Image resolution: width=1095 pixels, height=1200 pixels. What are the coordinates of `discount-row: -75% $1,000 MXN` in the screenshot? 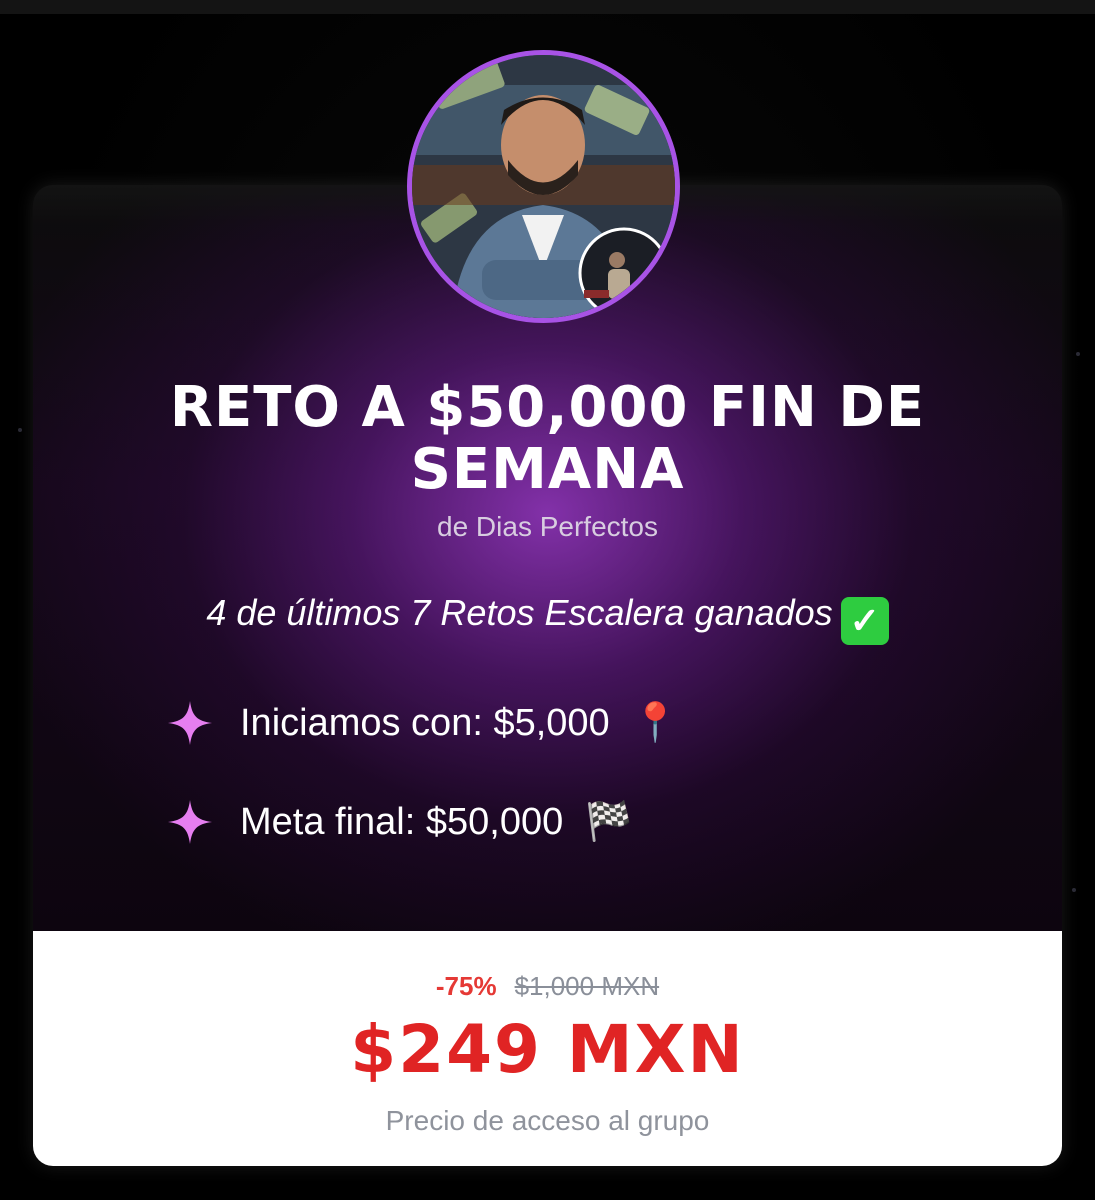 It's located at (547, 986).